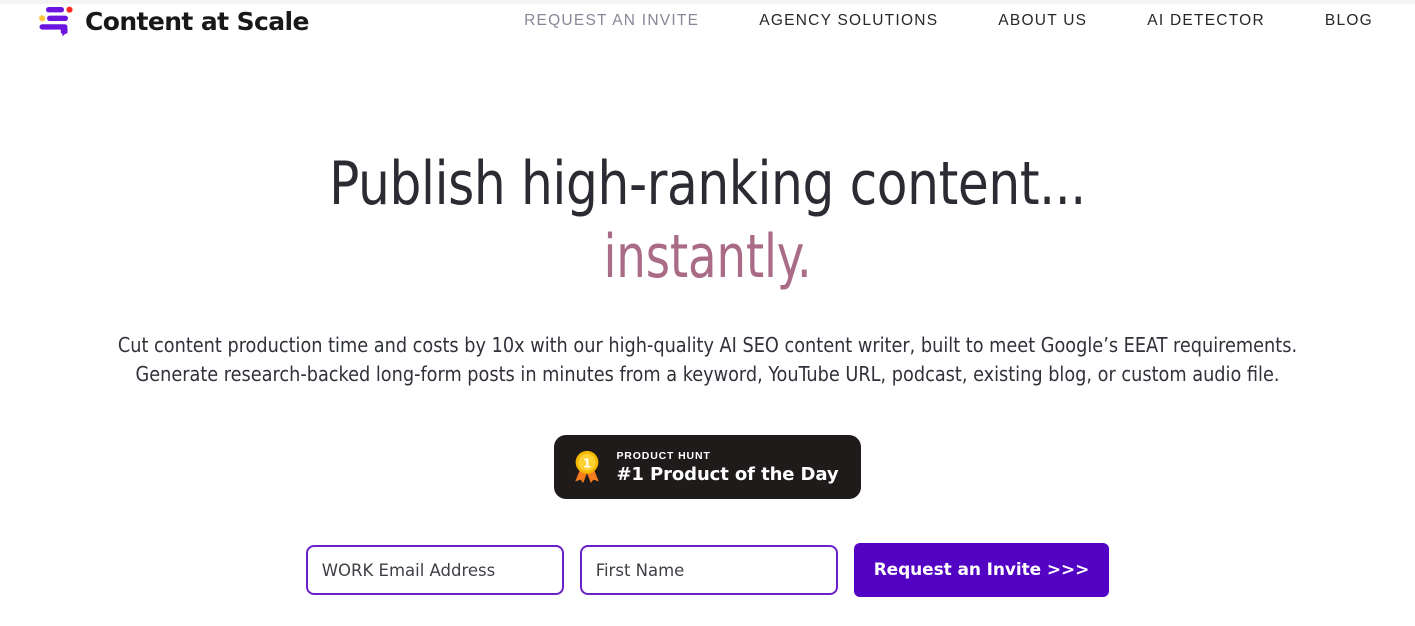  What do you see at coordinates (56, 21) in the screenshot?
I see `content-at-scale-logo-icon` at bounding box center [56, 21].